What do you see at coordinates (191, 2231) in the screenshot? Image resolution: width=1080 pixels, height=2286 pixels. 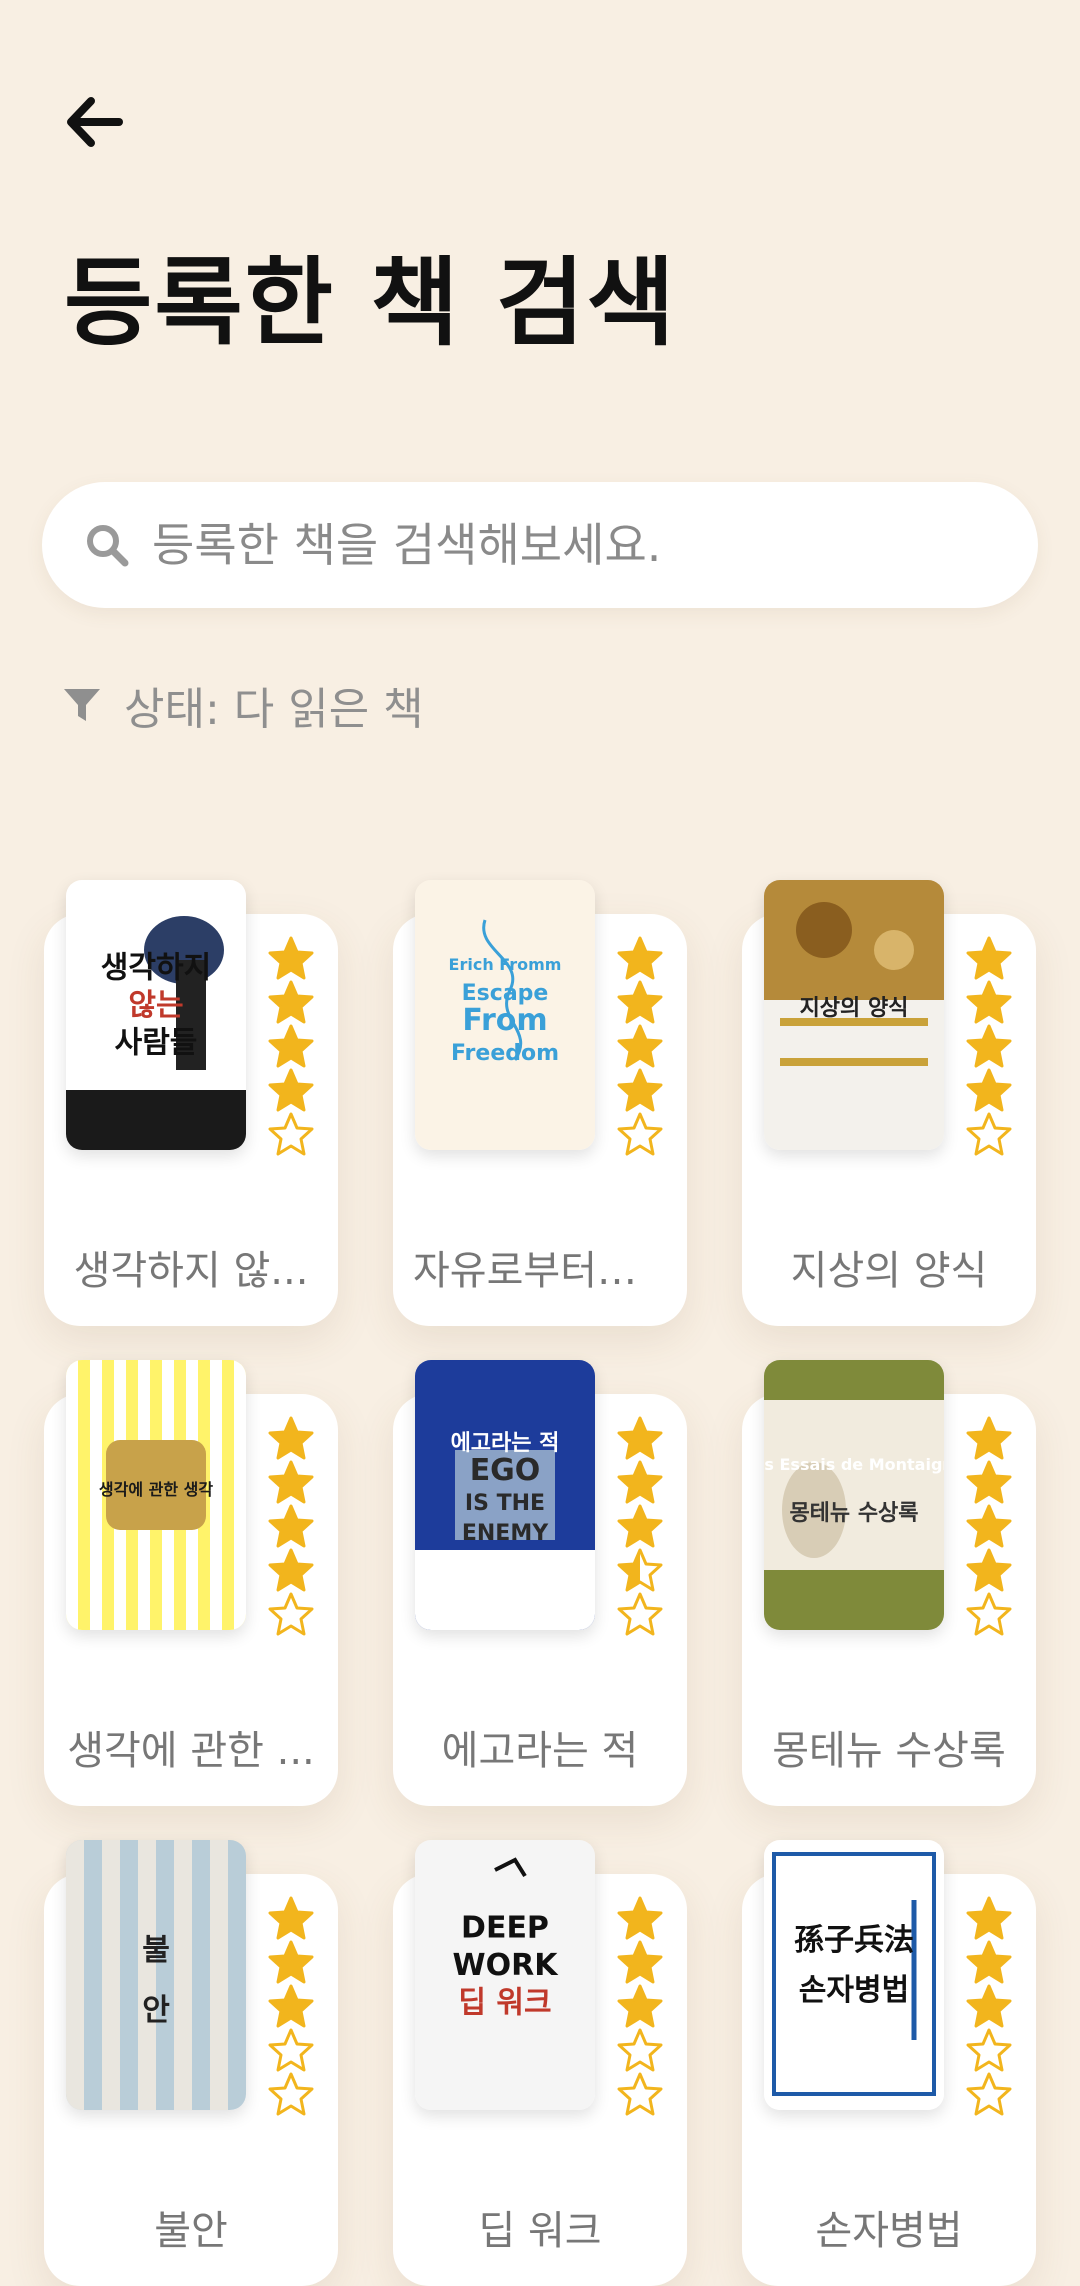 I see `book-title: 불안` at bounding box center [191, 2231].